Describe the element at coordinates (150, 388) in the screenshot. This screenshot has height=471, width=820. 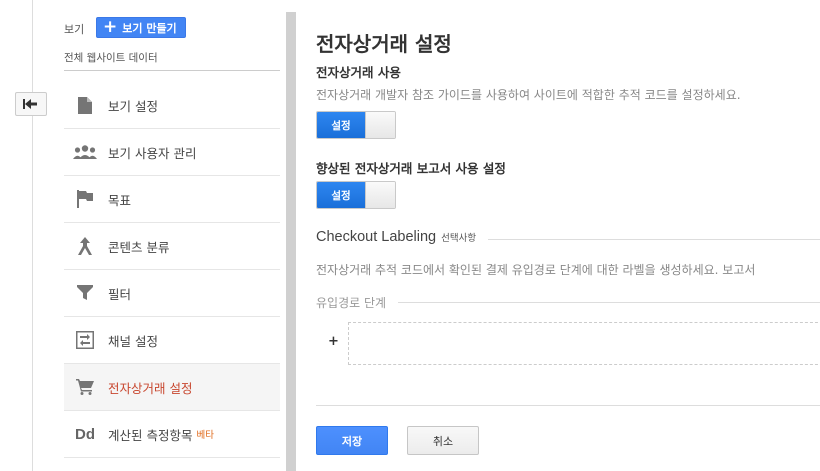
I see `sidebar-item-label: 전자상거래 설정` at that location.